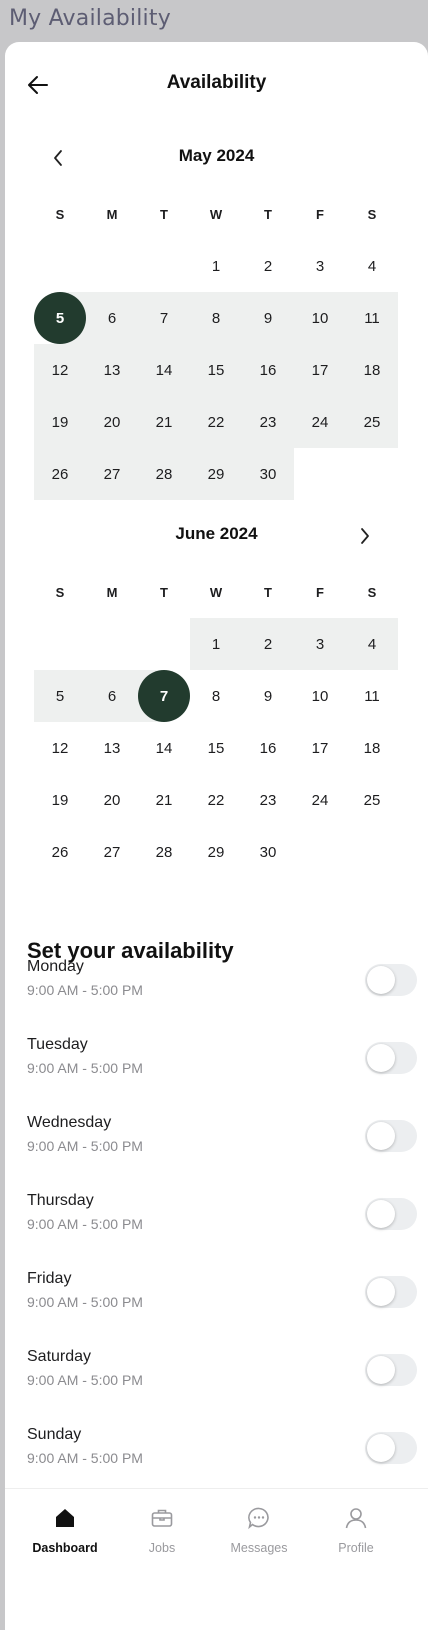 This screenshot has height=1630, width=428. I want to click on chat-bubble-icon, so click(258, 1518).